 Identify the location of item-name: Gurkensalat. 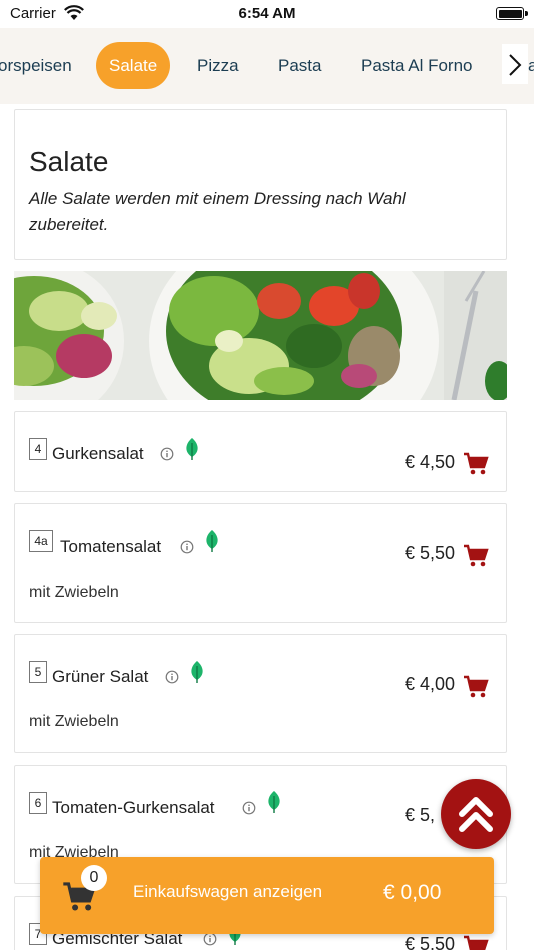
(98, 453).